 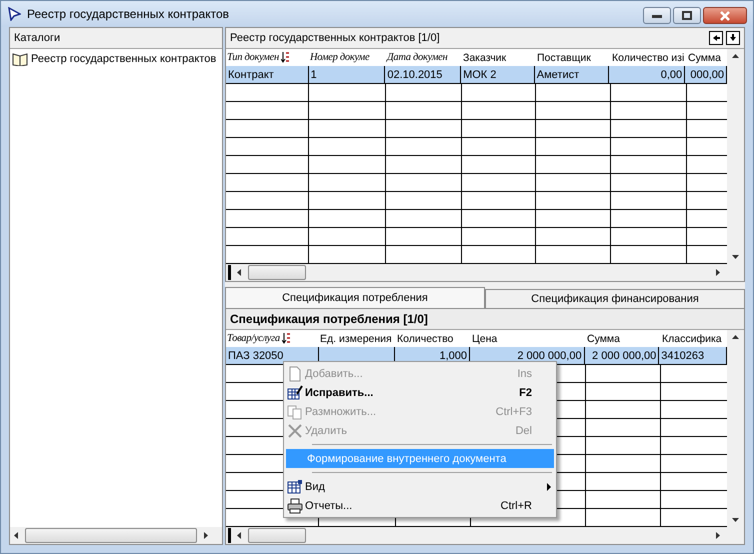 What do you see at coordinates (420, 392) in the screenshot?
I see `menu-item: Исправить... F2` at bounding box center [420, 392].